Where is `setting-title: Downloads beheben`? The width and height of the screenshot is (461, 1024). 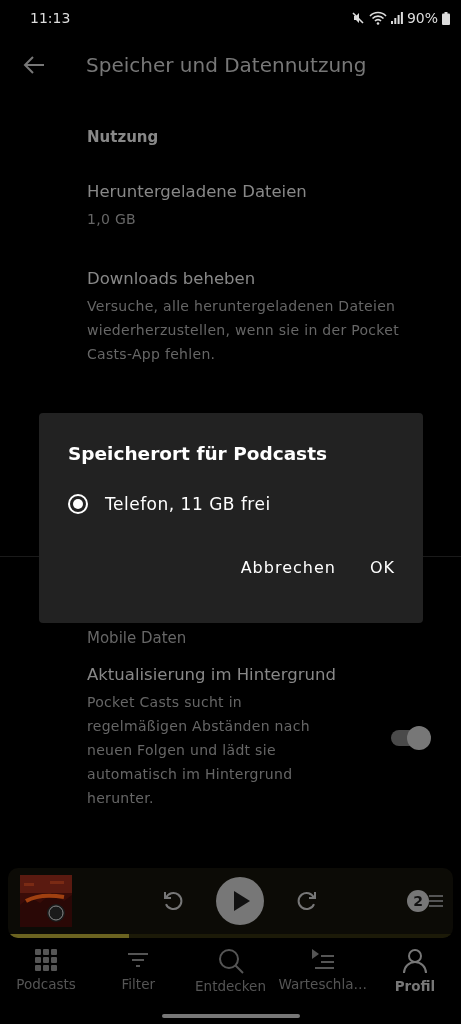 setting-title: Downloads beheben is located at coordinates (258, 278).